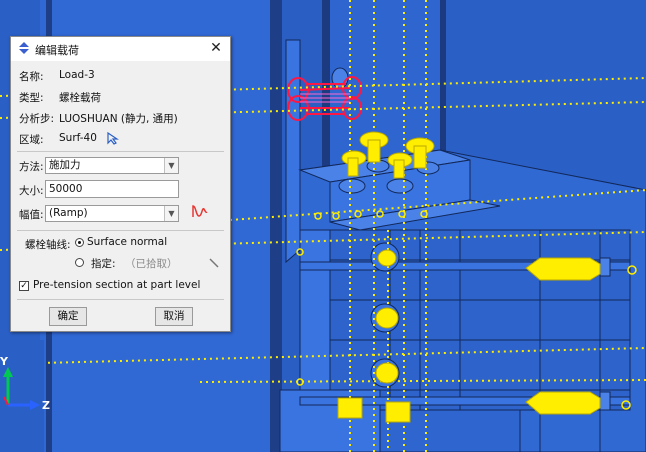  I want to click on amplitude-label: 幅值:, so click(31, 215).